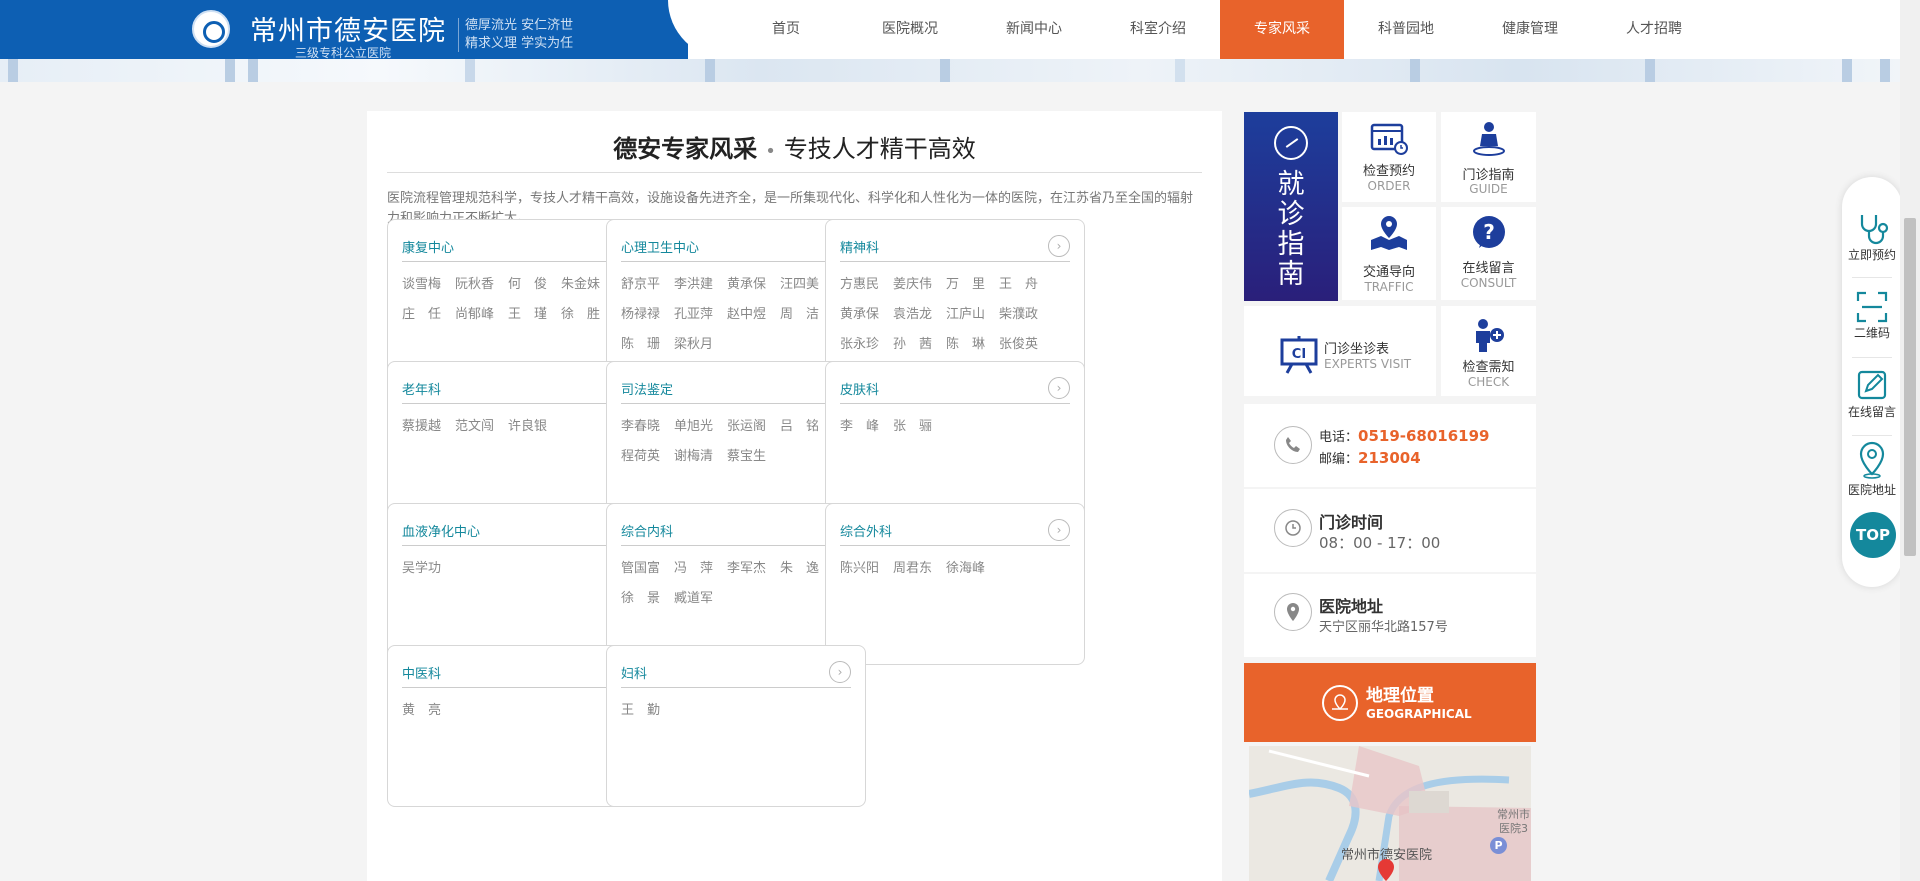  I want to click on doctor-list: 谈雪梅 阮秋香何 俊朱金妹庄 任尚郁峰王 瑾徐 胜, so click(519, 305).